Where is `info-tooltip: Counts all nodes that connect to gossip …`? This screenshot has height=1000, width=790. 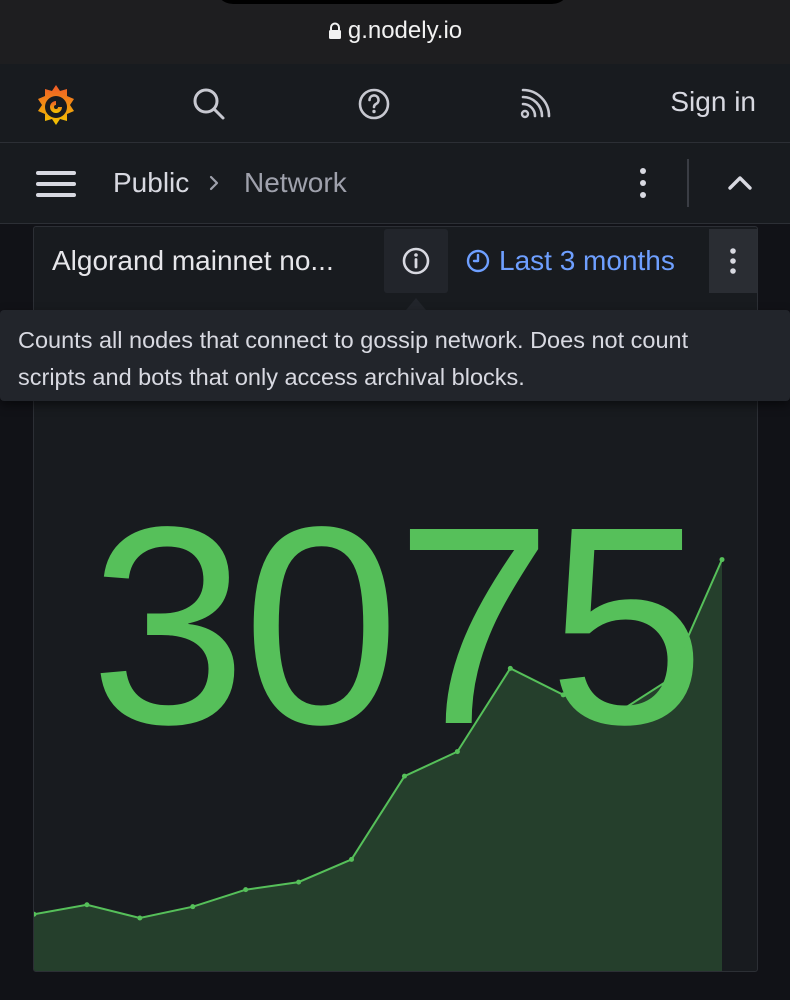
info-tooltip: Counts all nodes that connect to gossip … is located at coordinates (395, 355).